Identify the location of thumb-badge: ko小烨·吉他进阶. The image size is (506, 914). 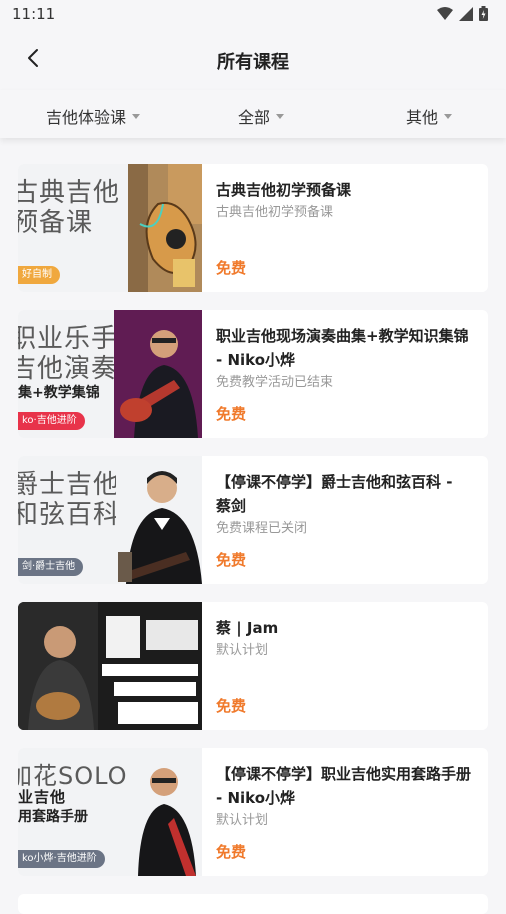
(61, 859).